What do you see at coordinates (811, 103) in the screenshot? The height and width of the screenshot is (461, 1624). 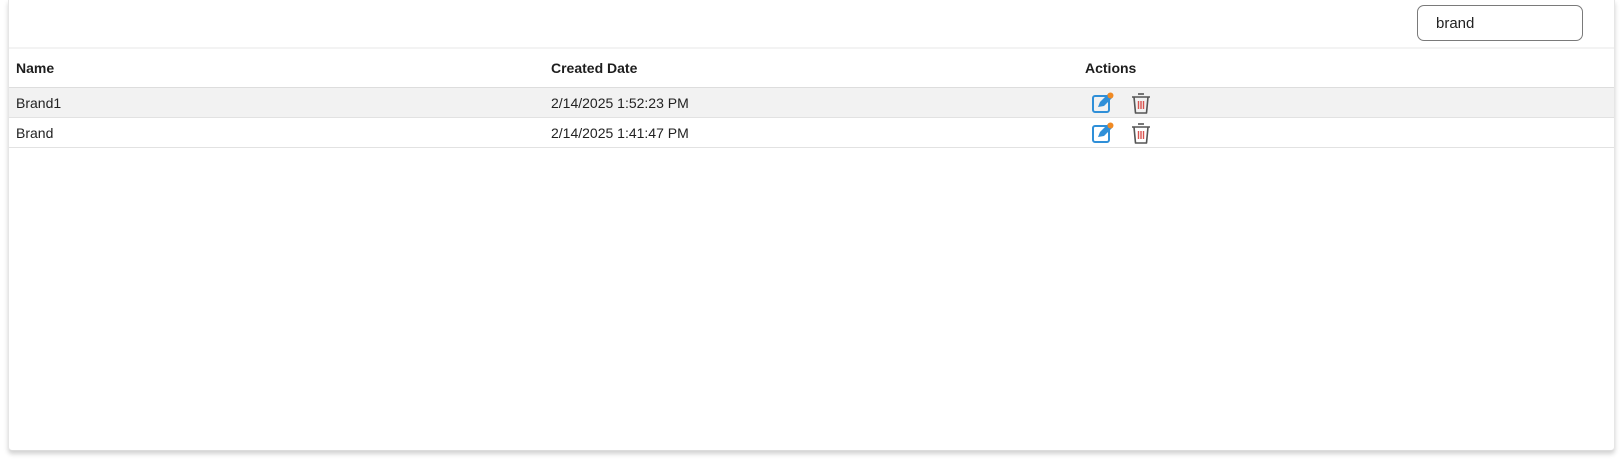 I see `table-row: Brand1 2/14/2025 1:52:23 PM` at bounding box center [811, 103].